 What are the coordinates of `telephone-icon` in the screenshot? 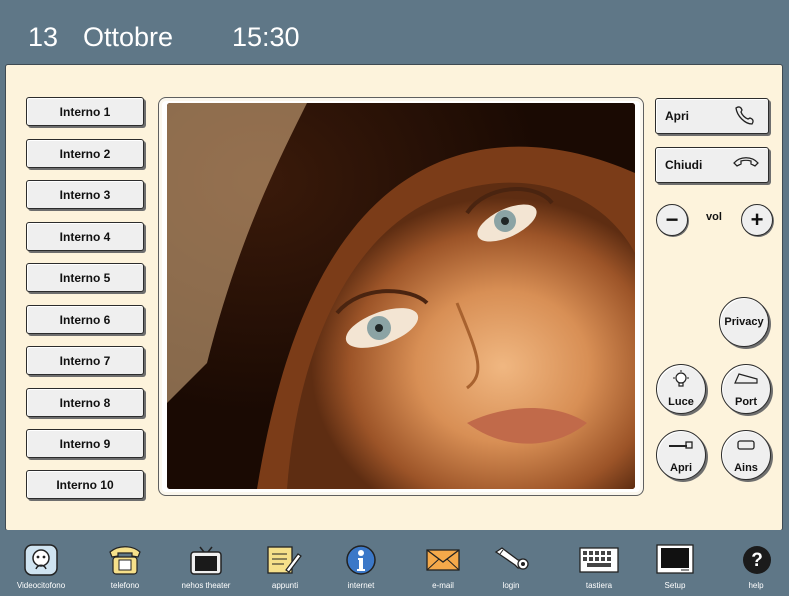 It's located at (125, 562).